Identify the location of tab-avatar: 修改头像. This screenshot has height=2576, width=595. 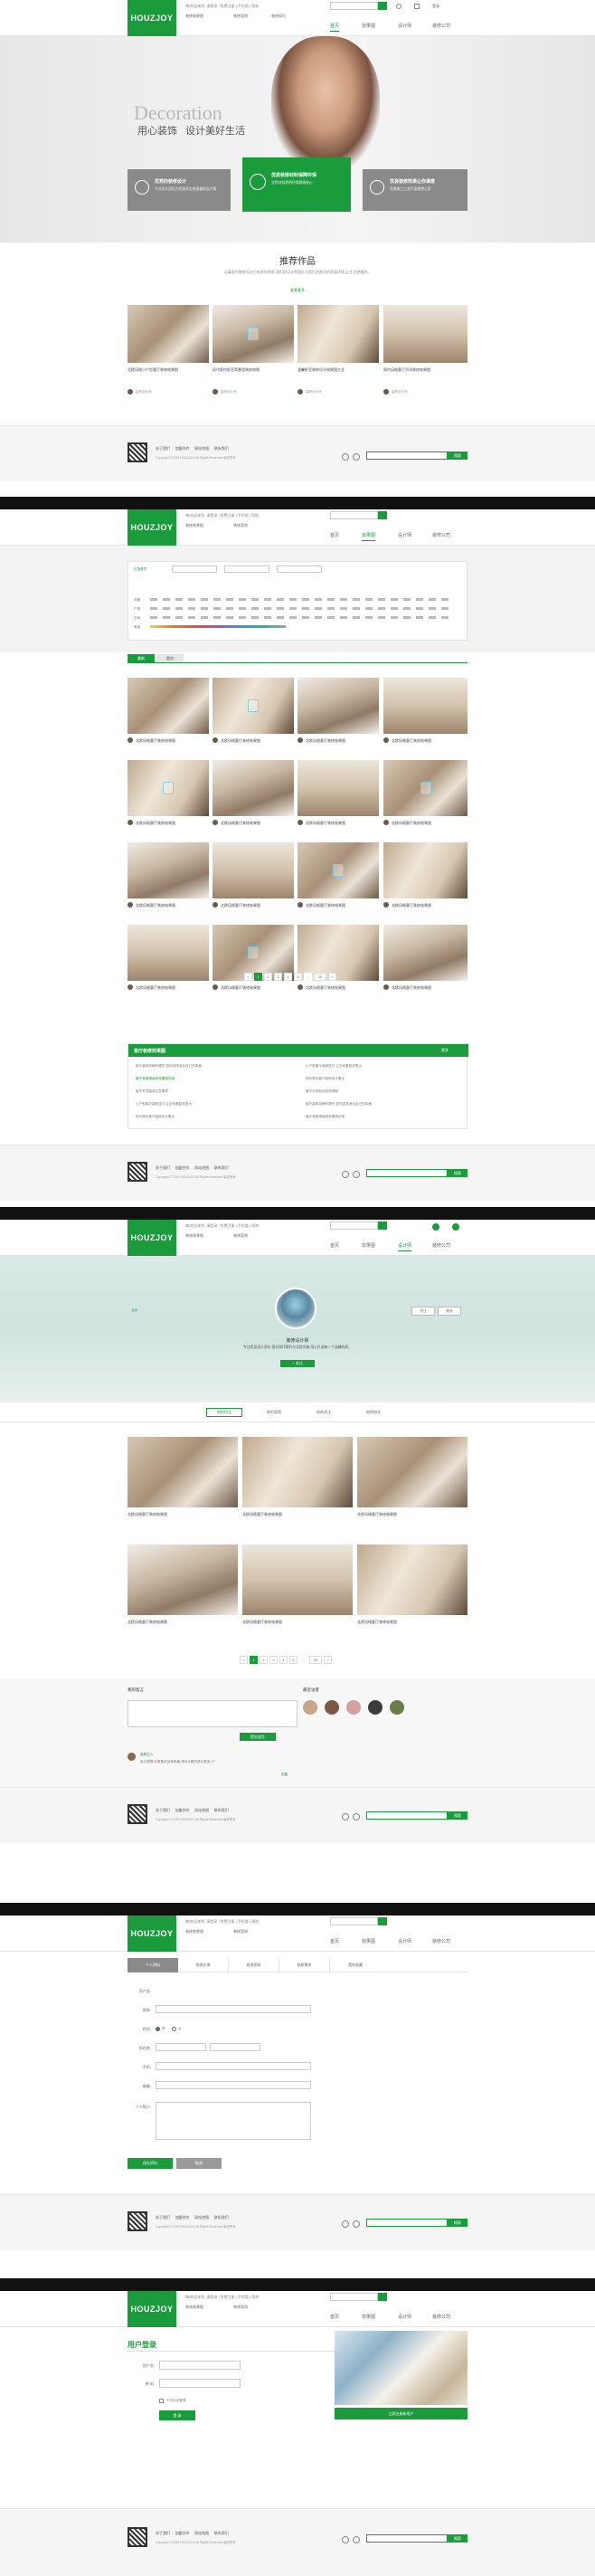
(204, 1965).